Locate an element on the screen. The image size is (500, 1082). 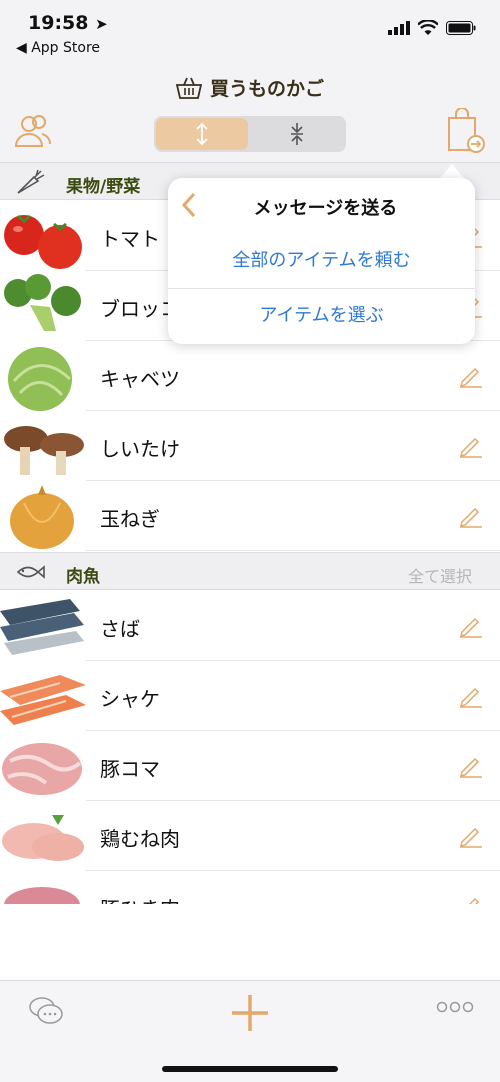
chat-icon is located at coordinates (46, 1011).